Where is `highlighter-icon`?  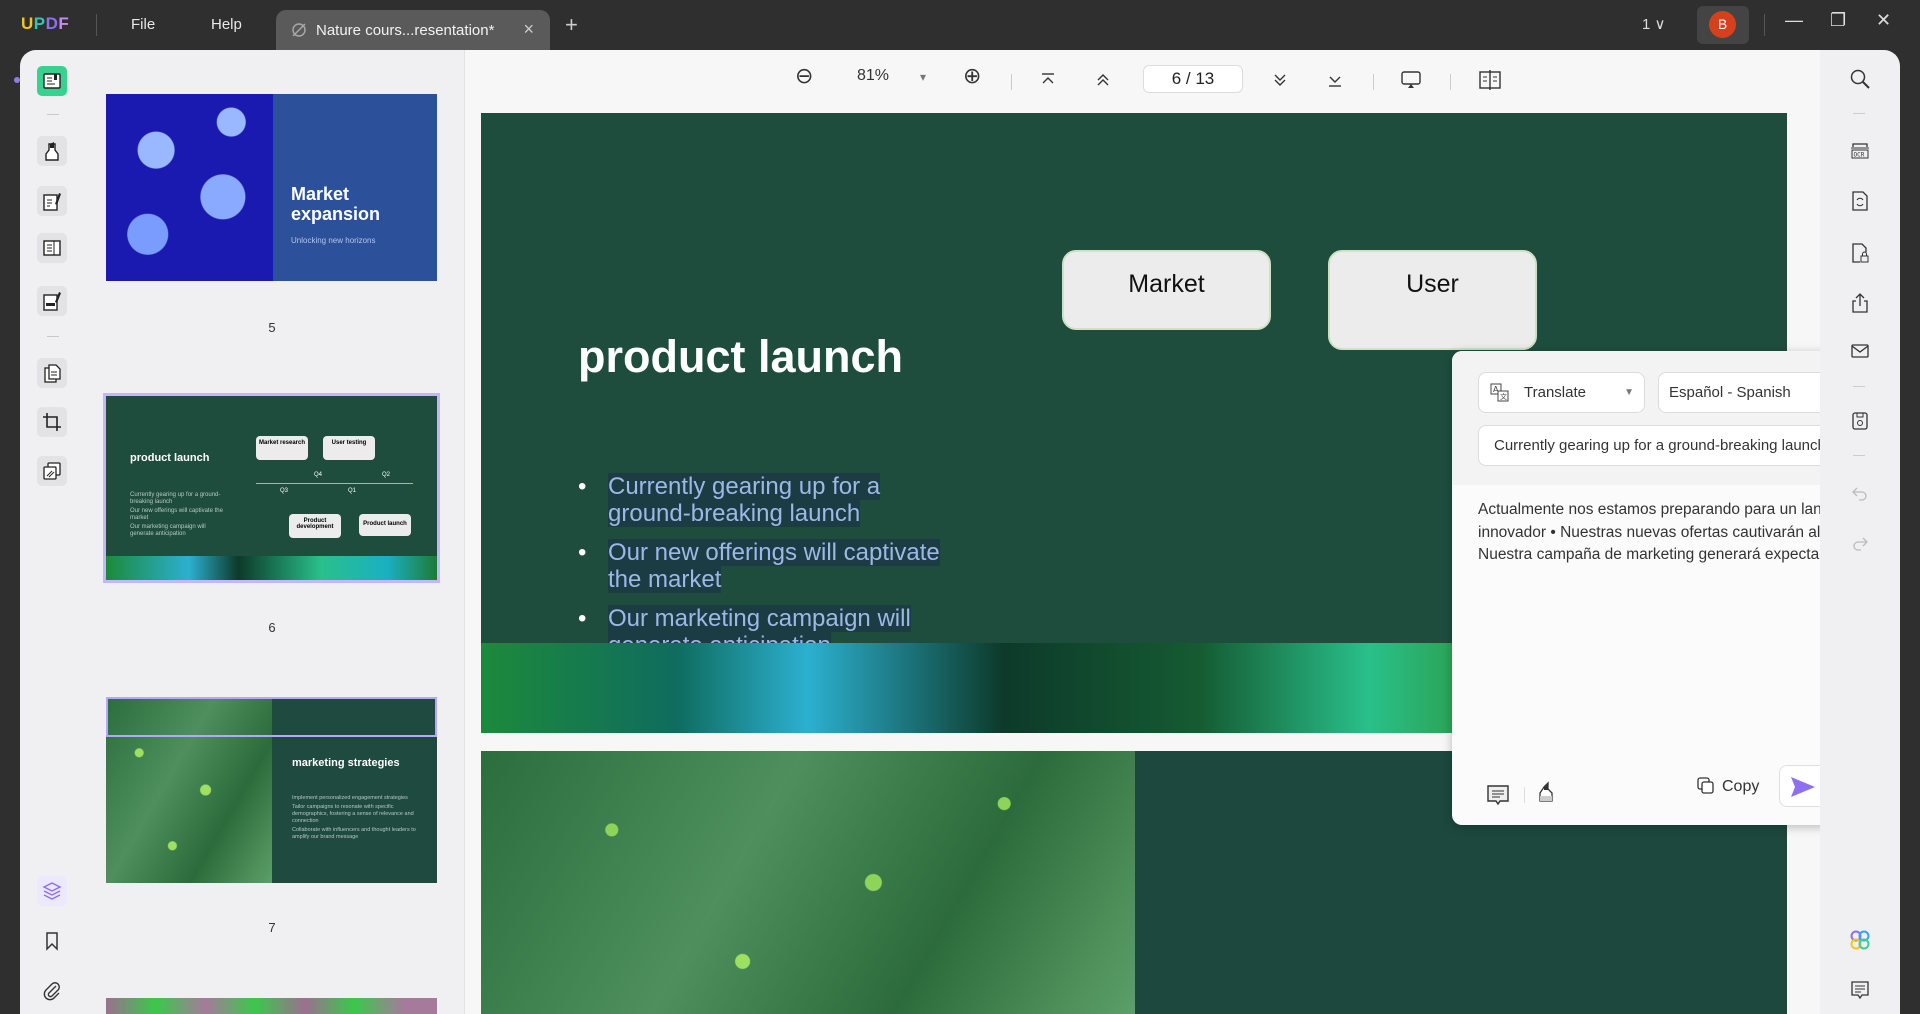 highlighter-icon is located at coordinates (52, 151).